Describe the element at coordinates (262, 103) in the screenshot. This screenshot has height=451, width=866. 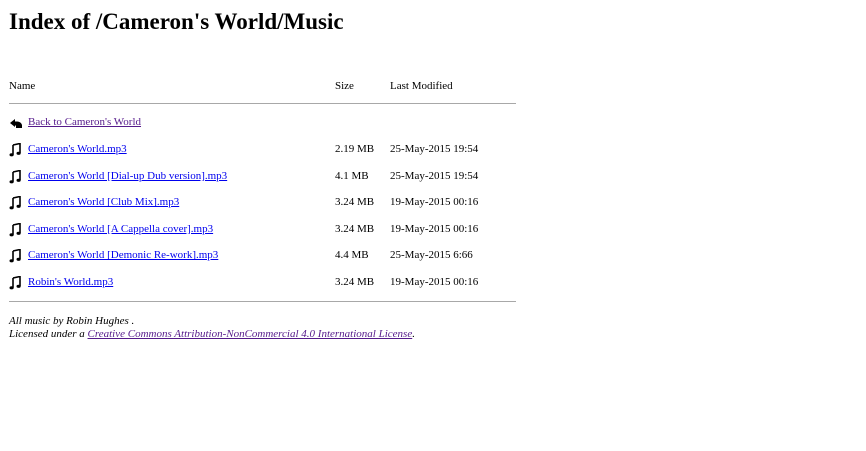
I see `header-divider` at that location.